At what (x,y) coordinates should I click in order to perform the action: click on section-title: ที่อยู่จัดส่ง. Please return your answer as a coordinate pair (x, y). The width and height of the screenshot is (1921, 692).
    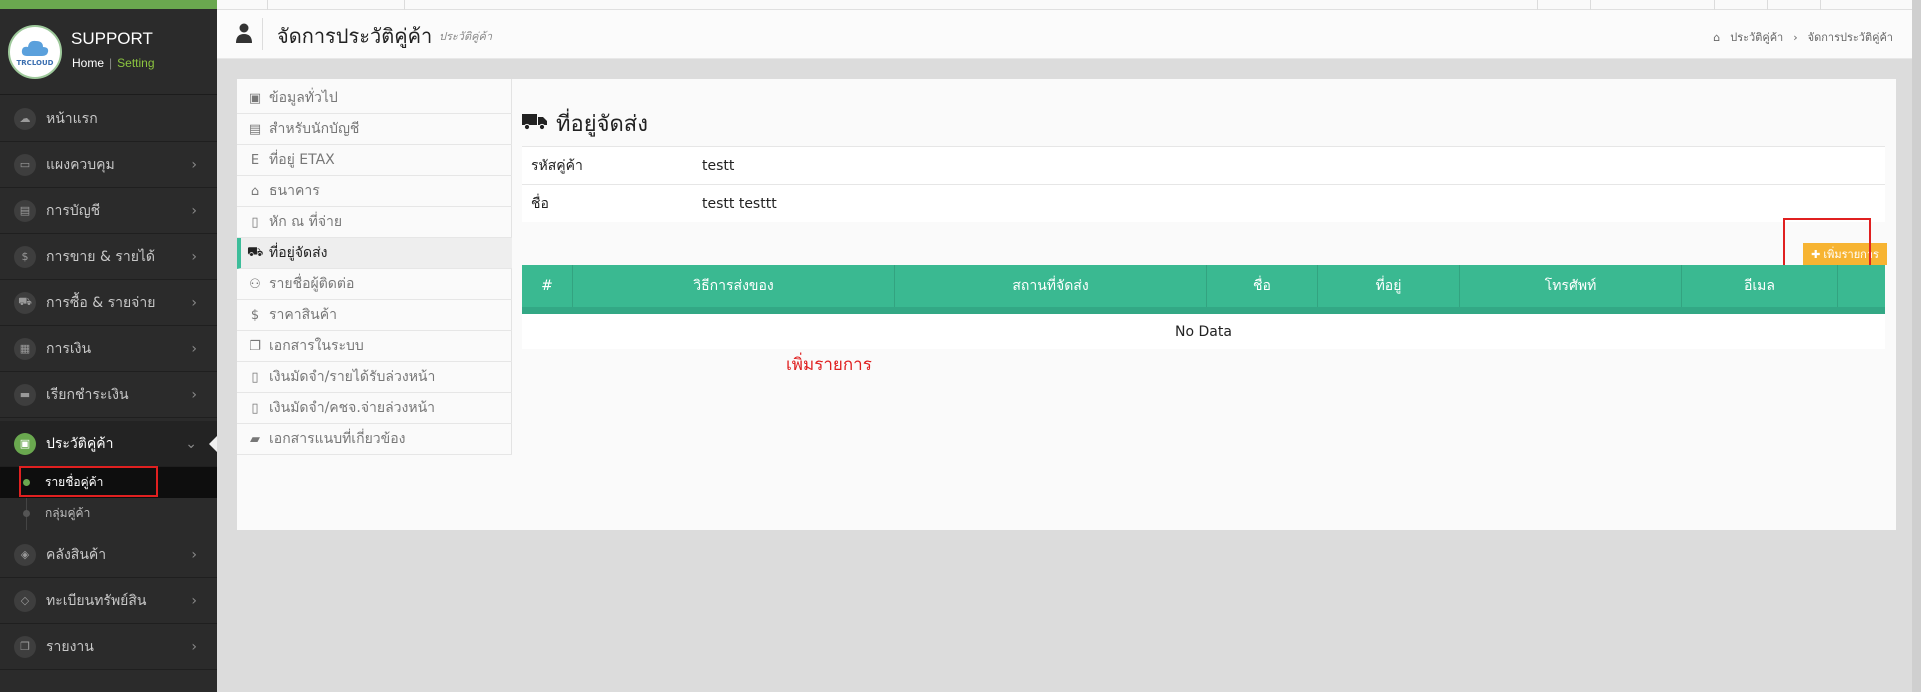
    Looking at the image, I should click on (585, 123).